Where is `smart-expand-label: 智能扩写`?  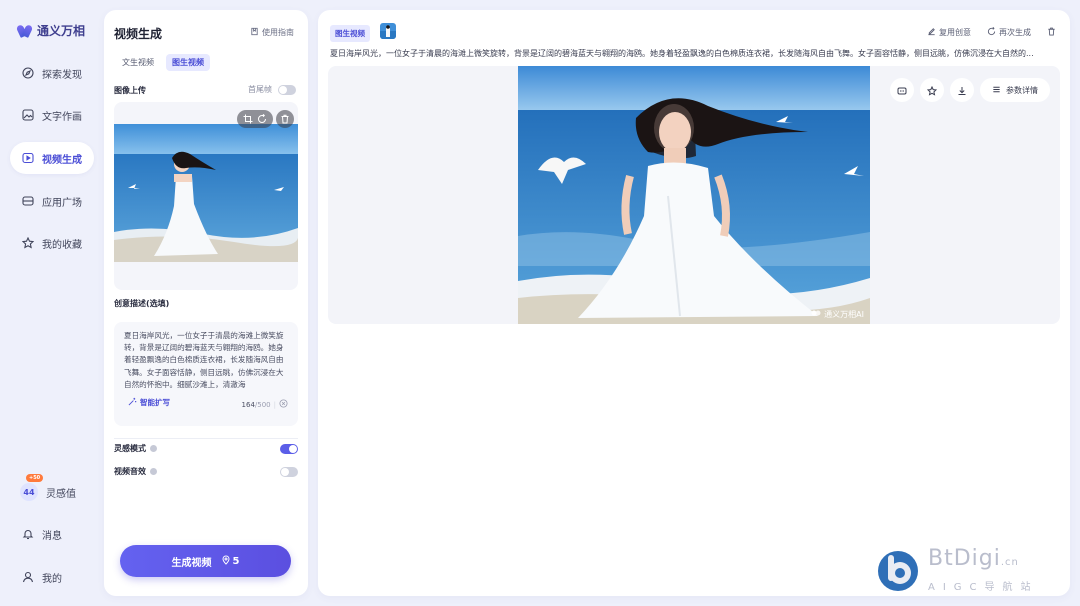
smart-expand-label: 智能扩写 is located at coordinates (155, 402).